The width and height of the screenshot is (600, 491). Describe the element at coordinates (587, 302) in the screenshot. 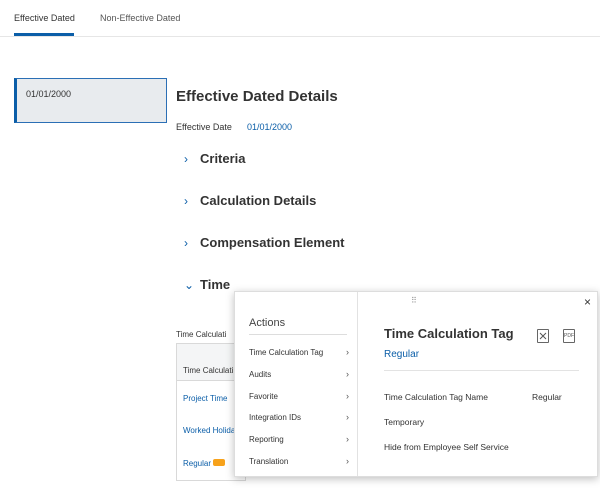

I see `close-button: ×` at that location.